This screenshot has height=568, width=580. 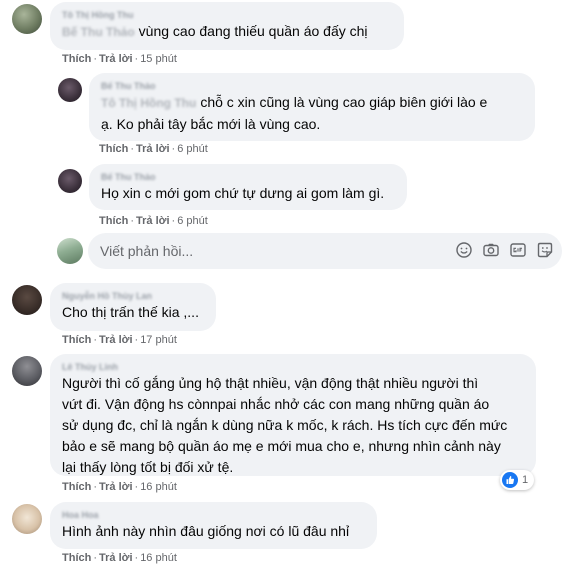 I want to click on timestamp: 17 phút, so click(x=158, y=340).